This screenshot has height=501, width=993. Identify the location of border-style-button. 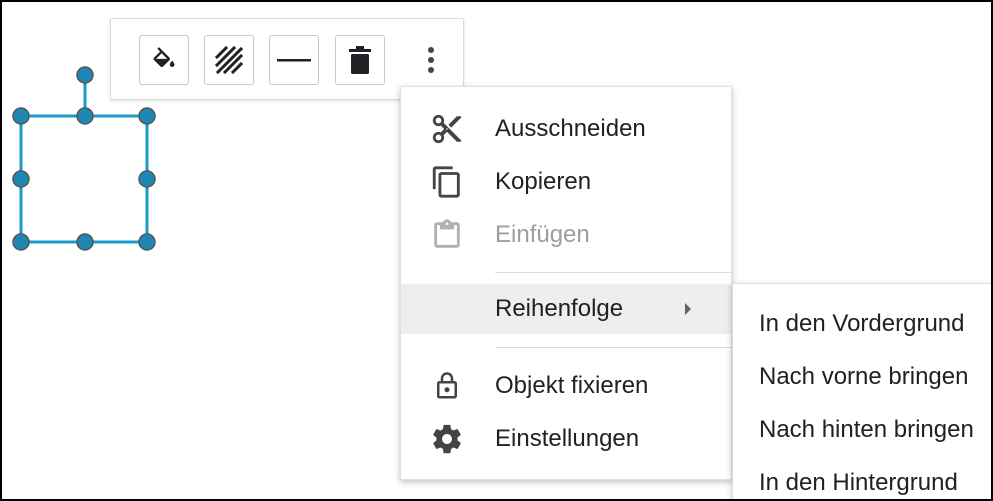
(229, 60).